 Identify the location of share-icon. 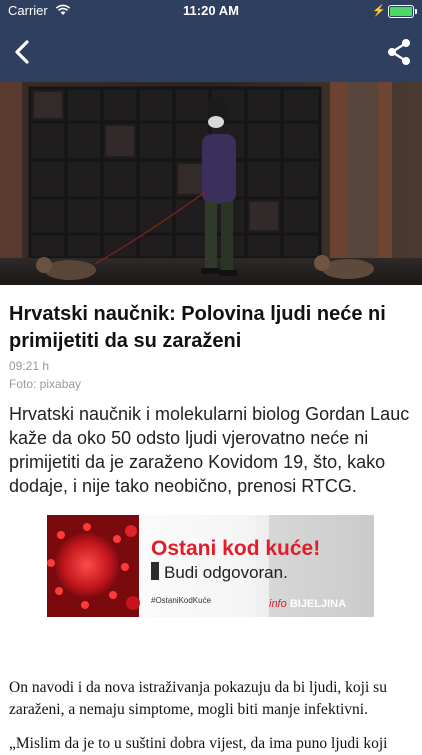
(399, 52).